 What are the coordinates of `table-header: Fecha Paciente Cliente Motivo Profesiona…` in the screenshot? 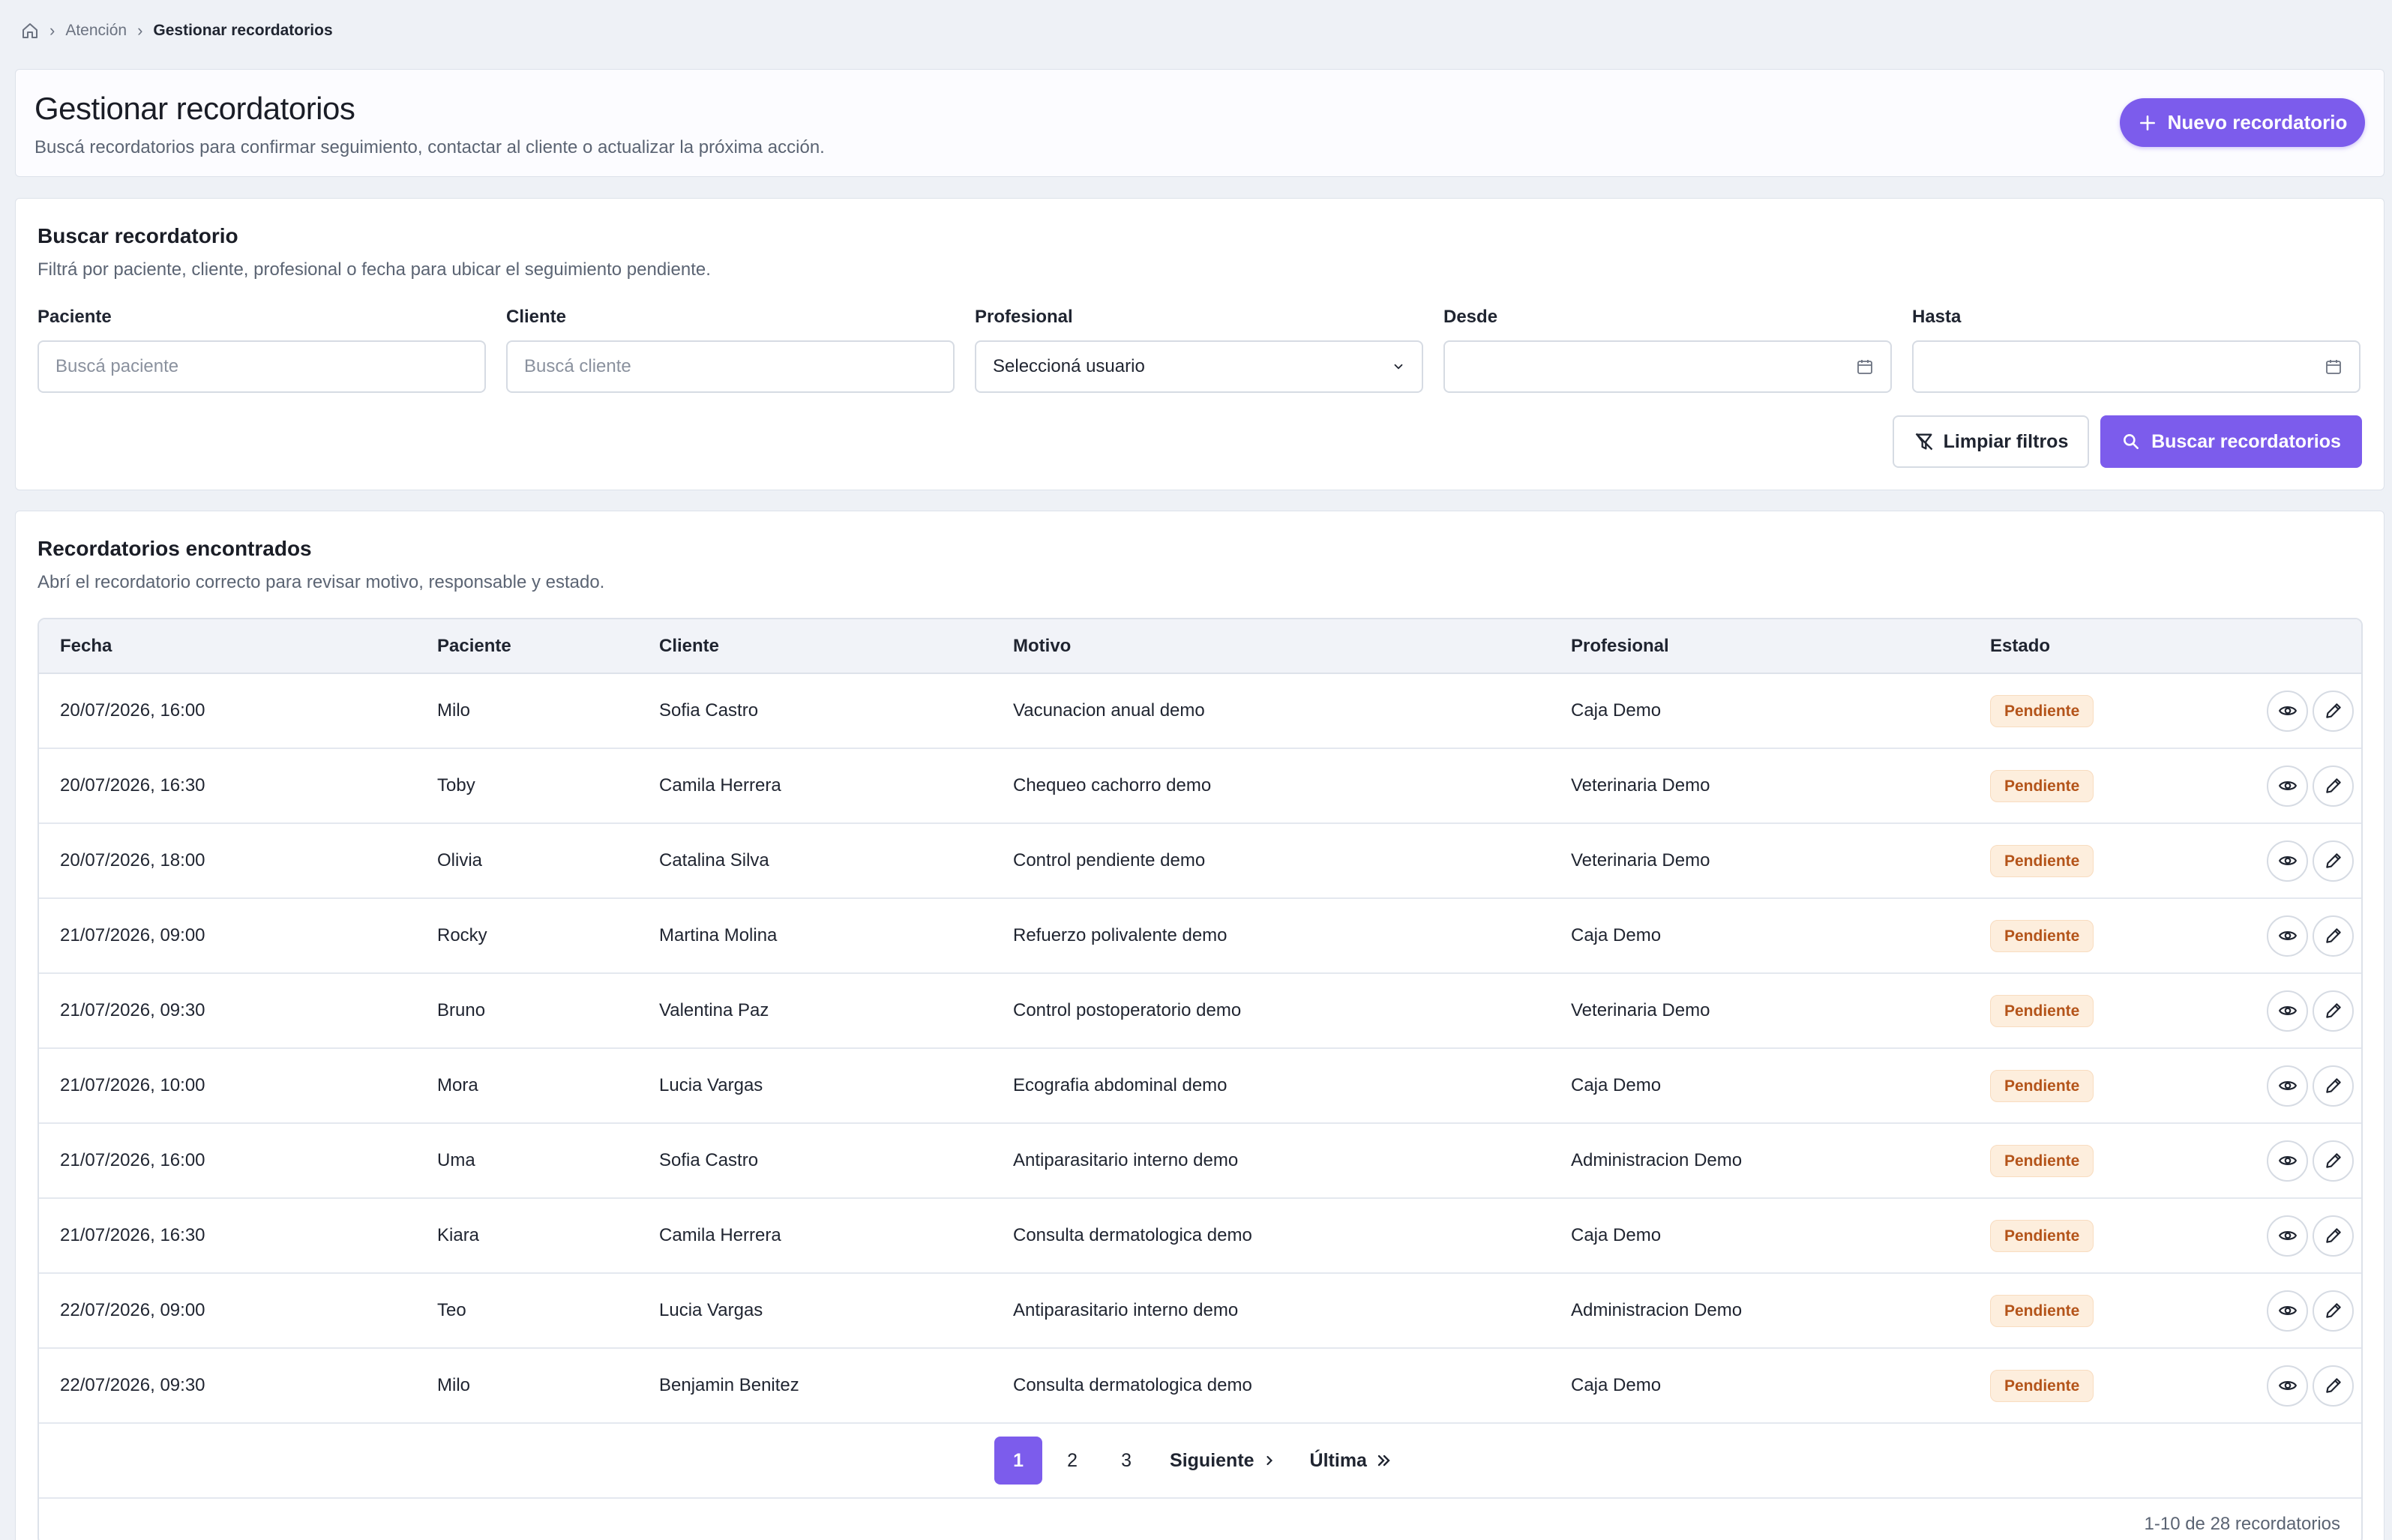 It's located at (1200, 646).